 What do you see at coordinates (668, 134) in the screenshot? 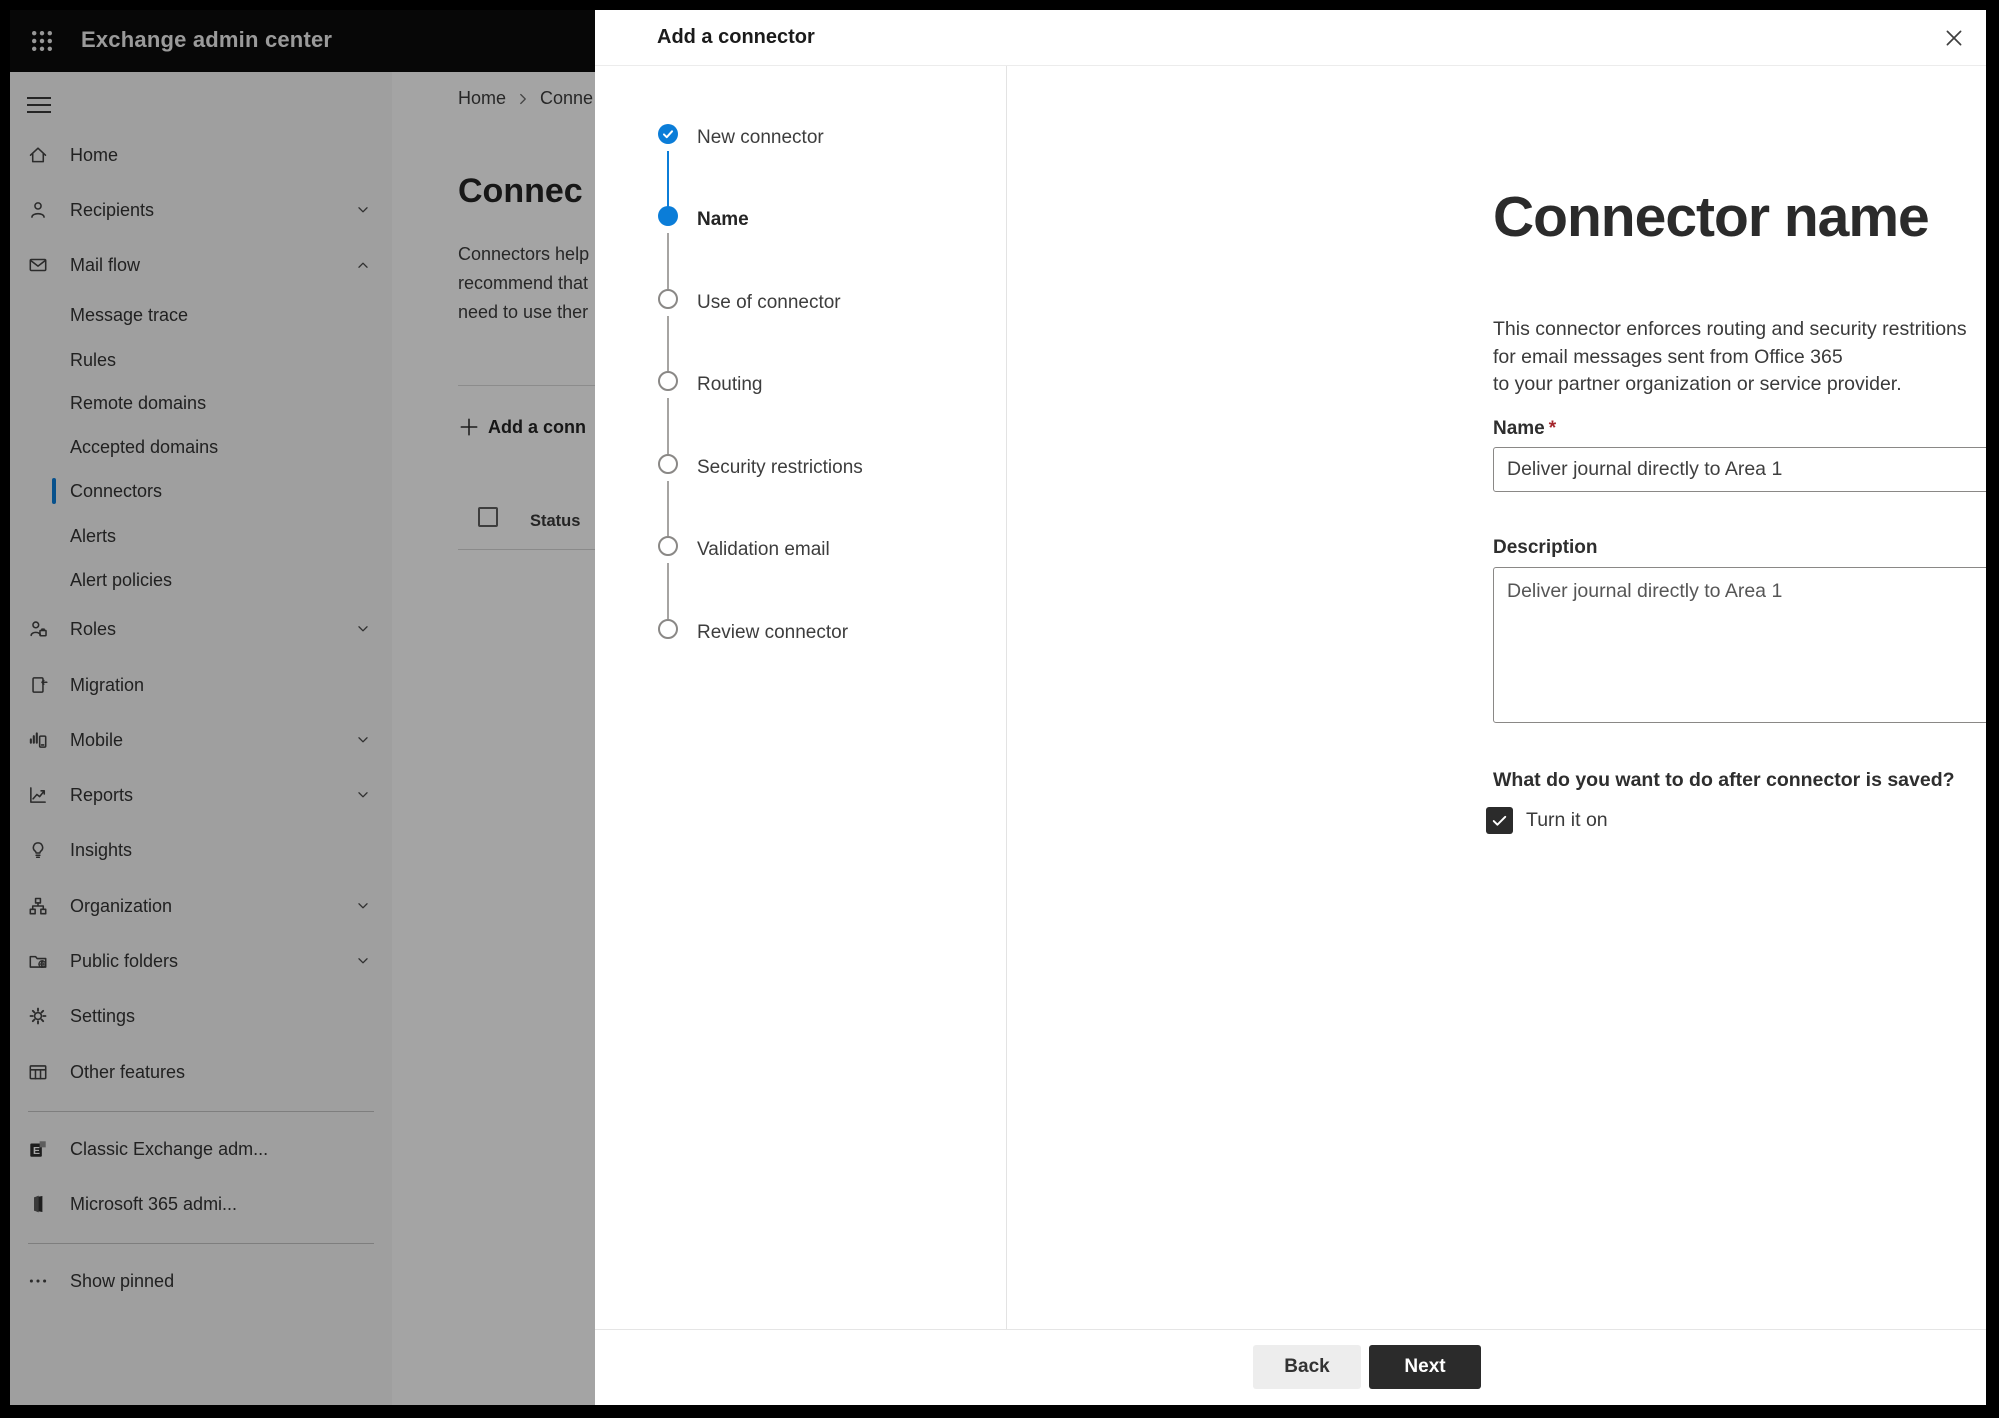
I see `step-completed-icon` at bounding box center [668, 134].